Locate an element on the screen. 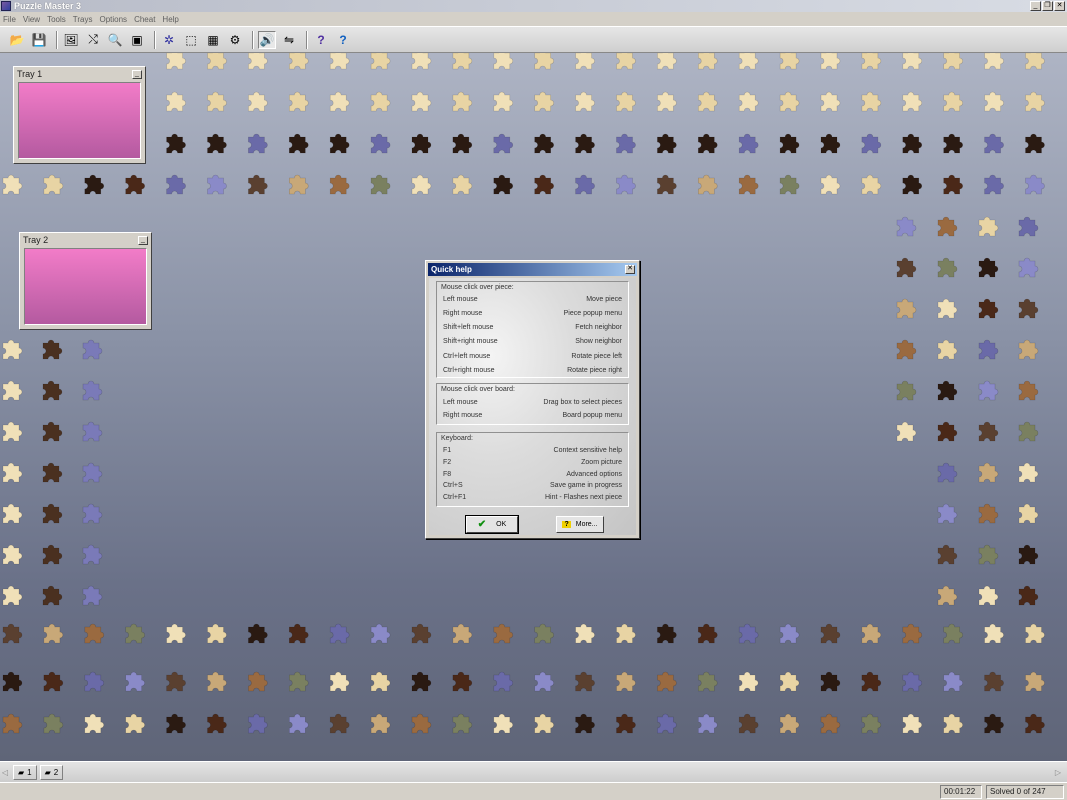 The width and height of the screenshot is (1067, 800). menu-trays: Trays is located at coordinates (83, 19).